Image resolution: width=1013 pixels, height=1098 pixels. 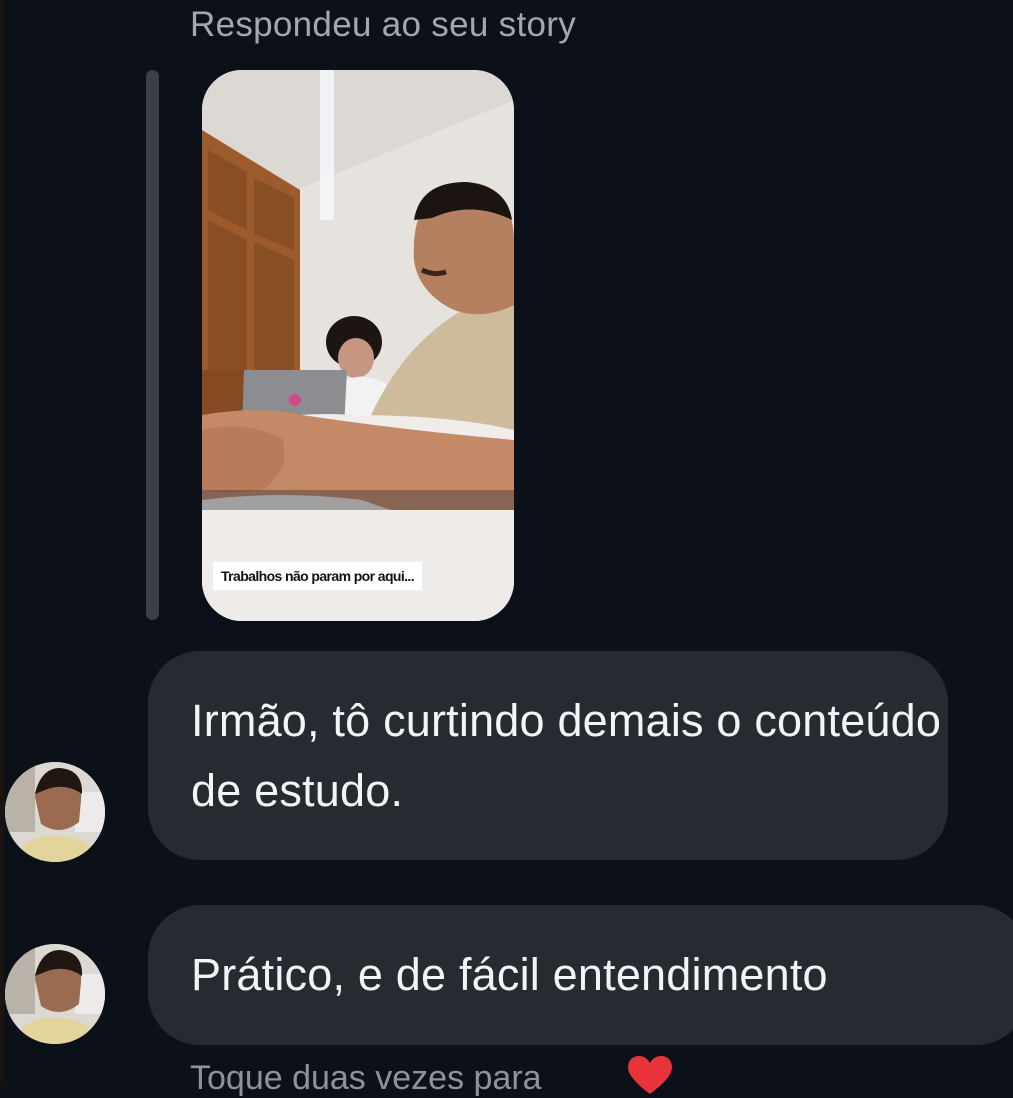 I want to click on message-text: Prático, e de fácil entendimento, so click(x=509, y=974).